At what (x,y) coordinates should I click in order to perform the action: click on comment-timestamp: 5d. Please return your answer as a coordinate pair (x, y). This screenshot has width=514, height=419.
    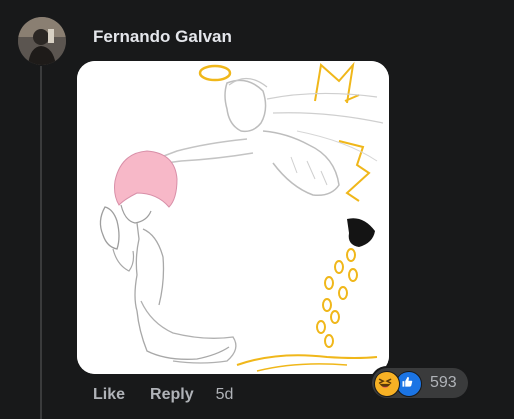
    Looking at the image, I should click on (225, 395).